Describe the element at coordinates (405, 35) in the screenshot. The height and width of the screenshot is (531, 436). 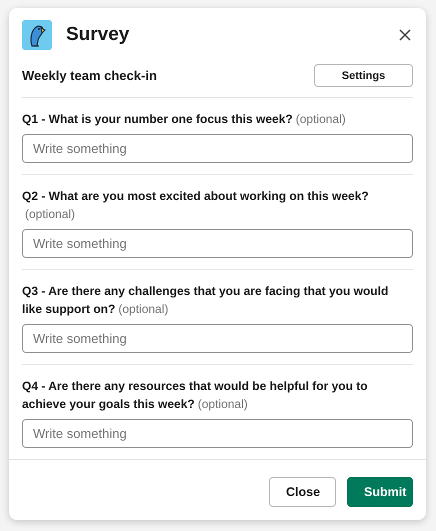
I see `close-icon` at that location.